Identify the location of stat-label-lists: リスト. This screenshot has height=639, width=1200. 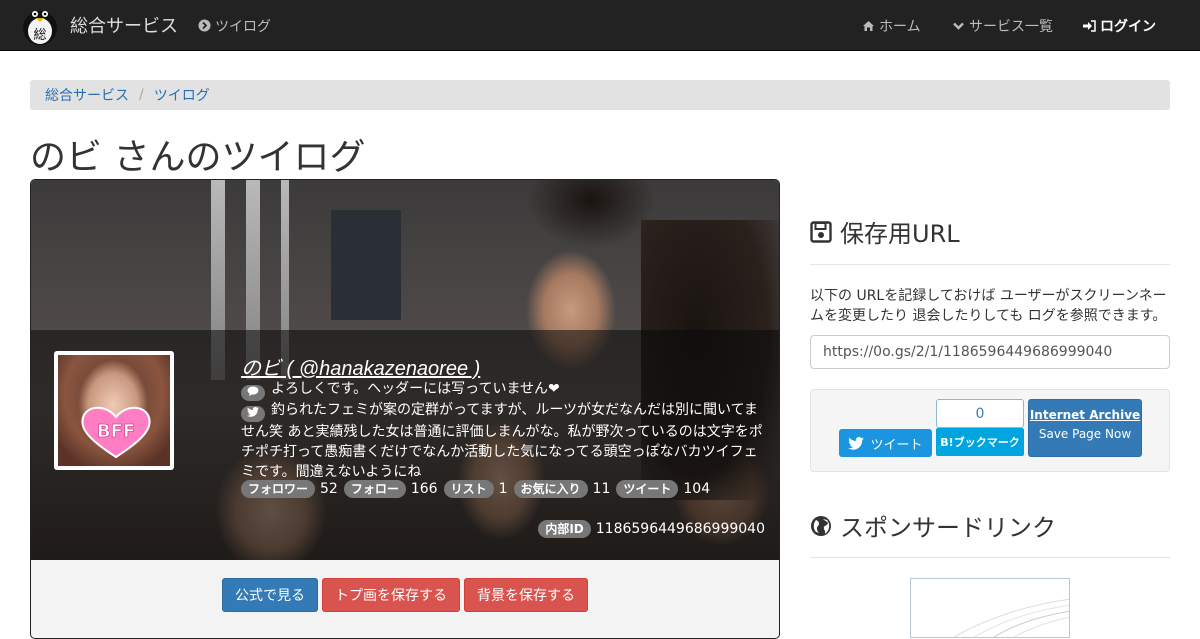
(468, 489).